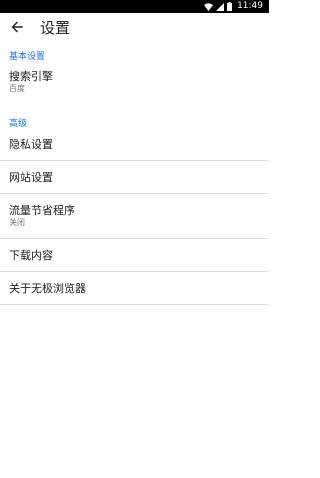  Describe the element at coordinates (134, 82) in the screenshot. I see `settings-item-search-engine: 搜索引擎 百度` at that location.